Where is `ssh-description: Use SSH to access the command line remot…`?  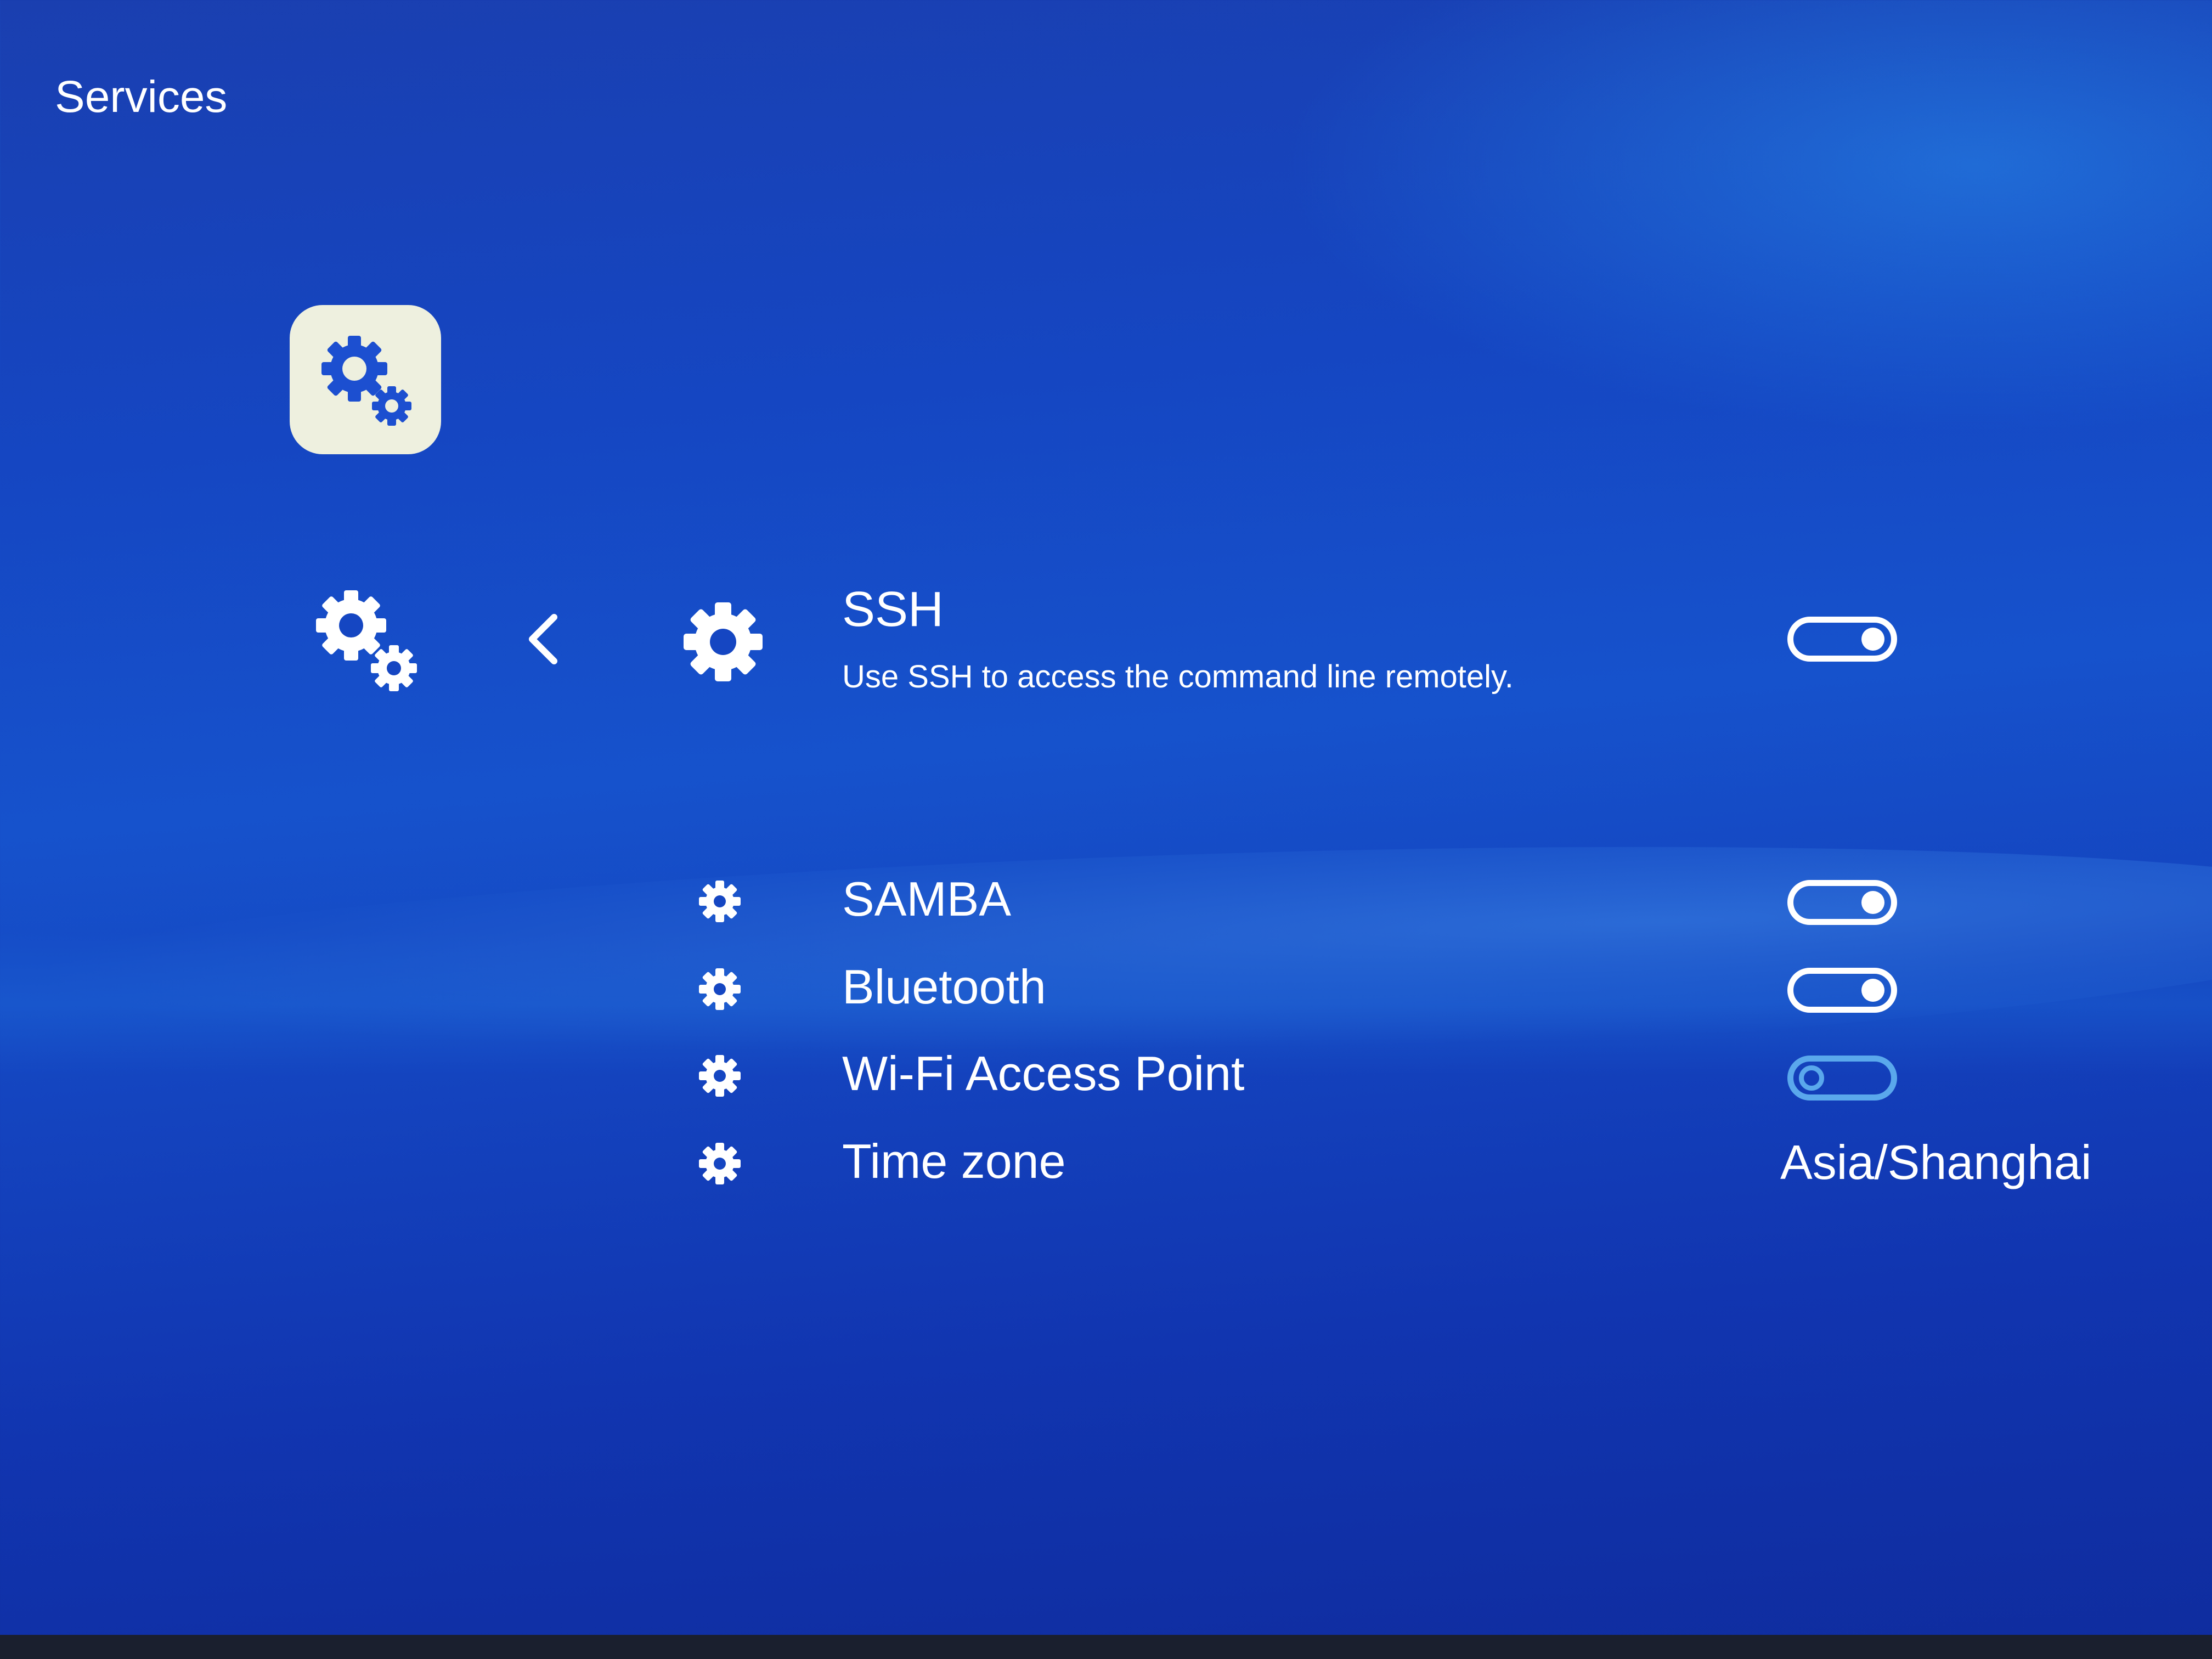 ssh-description: Use SSH to access the command line remot… is located at coordinates (1178, 677).